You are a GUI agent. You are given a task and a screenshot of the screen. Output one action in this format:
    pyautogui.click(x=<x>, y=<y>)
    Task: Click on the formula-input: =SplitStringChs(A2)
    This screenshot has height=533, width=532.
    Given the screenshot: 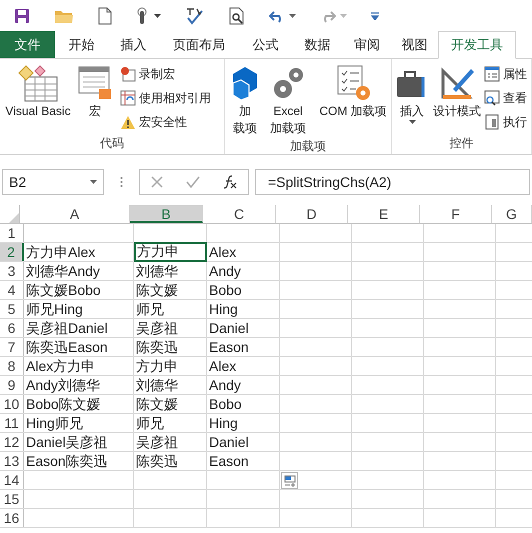 What is the action you would take?
    pyautogui.click(x=392, y=182)
    